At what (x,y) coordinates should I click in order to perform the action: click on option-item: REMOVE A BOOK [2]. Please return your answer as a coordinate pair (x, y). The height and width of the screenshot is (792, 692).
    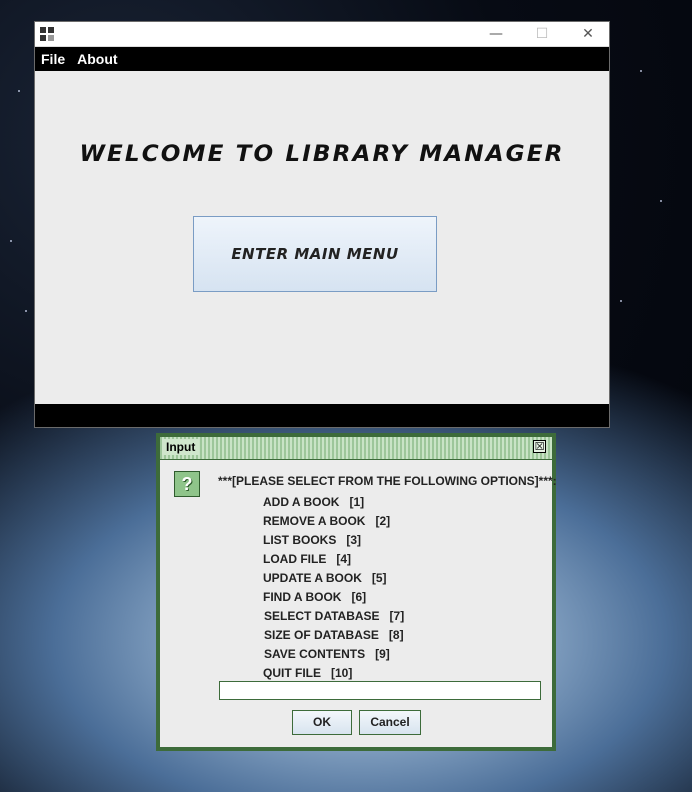
    Looking at the image, I should click on (327, 521).